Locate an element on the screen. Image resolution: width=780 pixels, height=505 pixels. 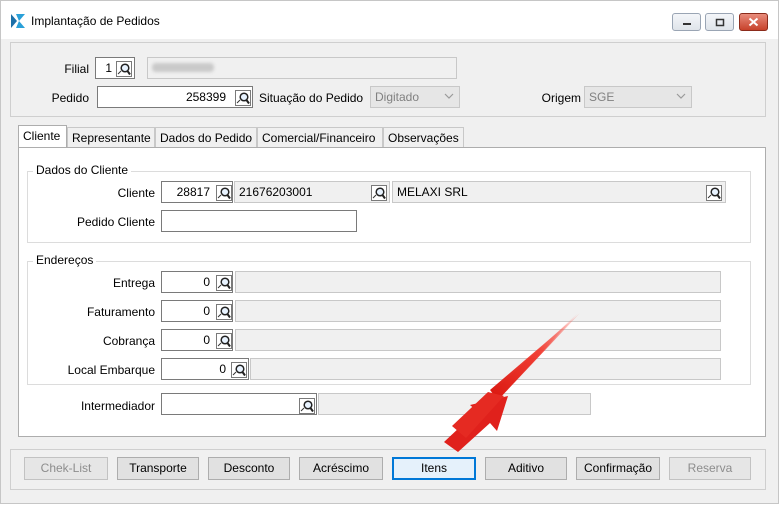
tab-comercial-financeiro: Comercial/Financeiro is located at coordinates (320, 137).